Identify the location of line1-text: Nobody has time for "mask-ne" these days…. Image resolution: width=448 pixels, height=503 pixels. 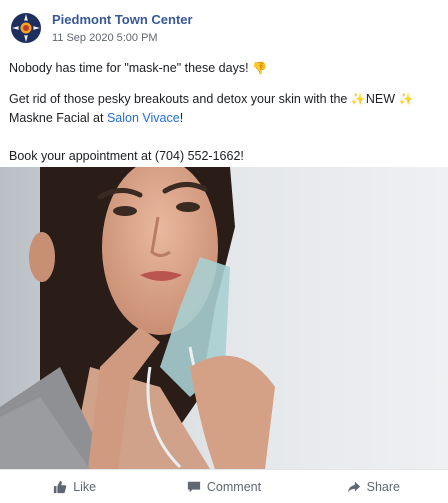
(129, 68).